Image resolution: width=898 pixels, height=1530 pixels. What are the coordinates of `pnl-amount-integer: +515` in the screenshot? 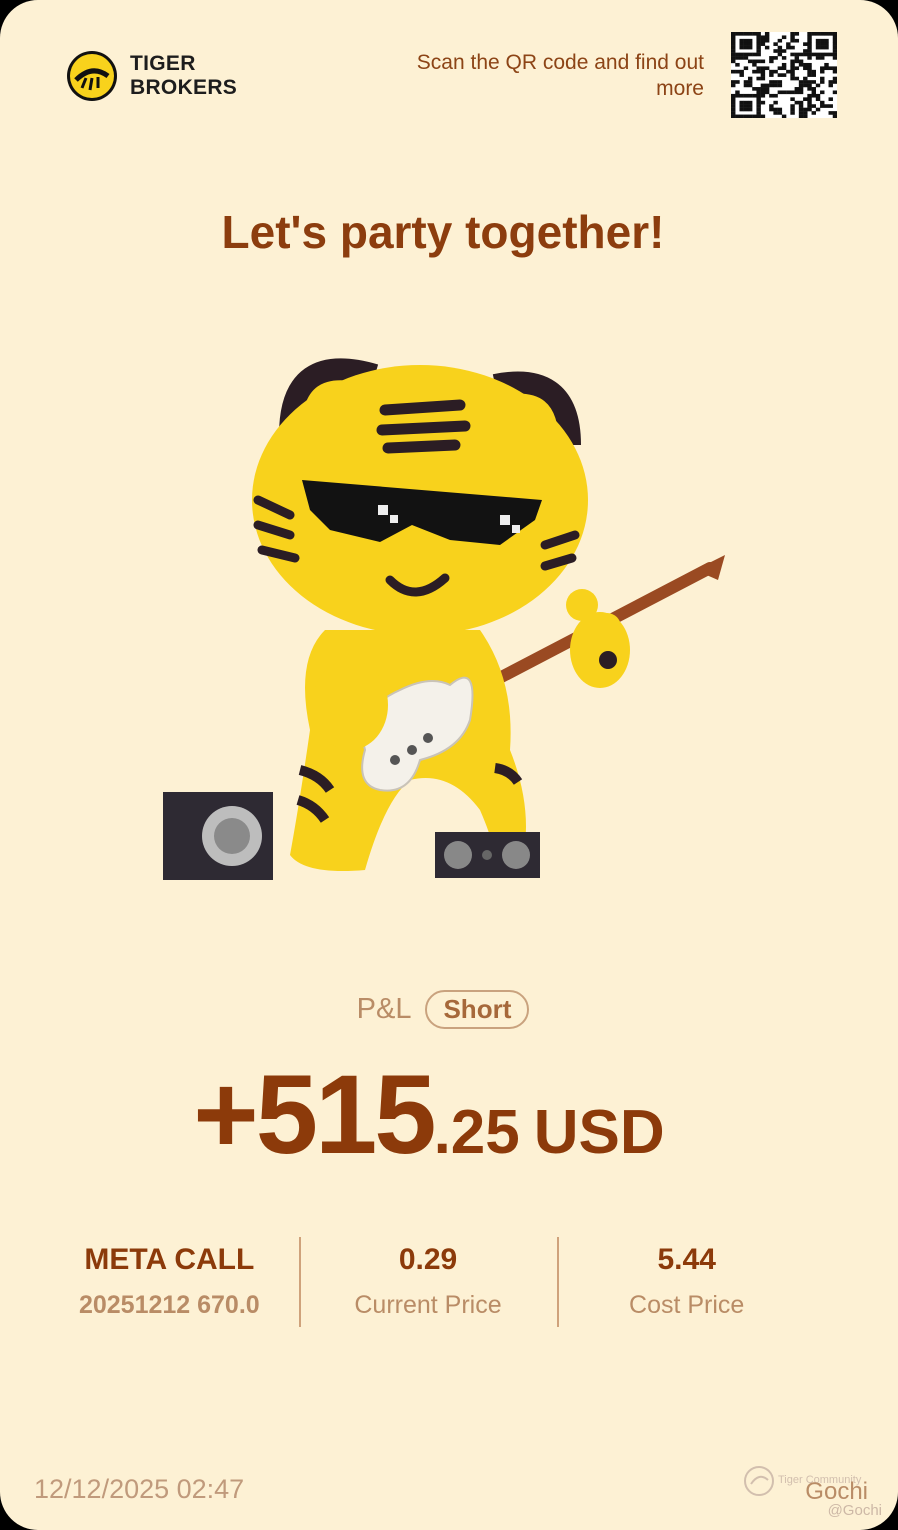 It's located at (314, 1114).